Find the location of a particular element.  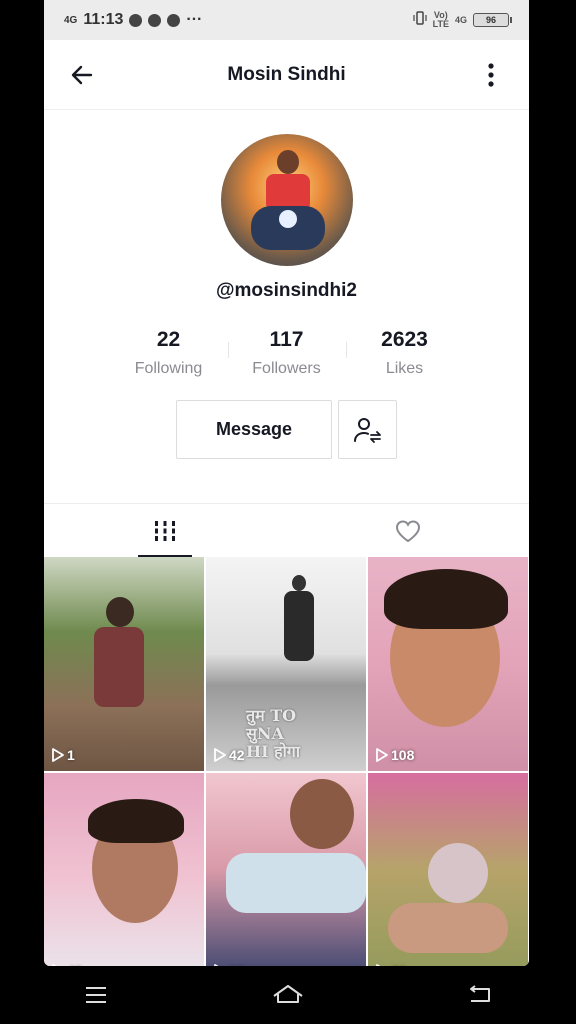

stat-number: 22 is located at coordinates (168, 339).